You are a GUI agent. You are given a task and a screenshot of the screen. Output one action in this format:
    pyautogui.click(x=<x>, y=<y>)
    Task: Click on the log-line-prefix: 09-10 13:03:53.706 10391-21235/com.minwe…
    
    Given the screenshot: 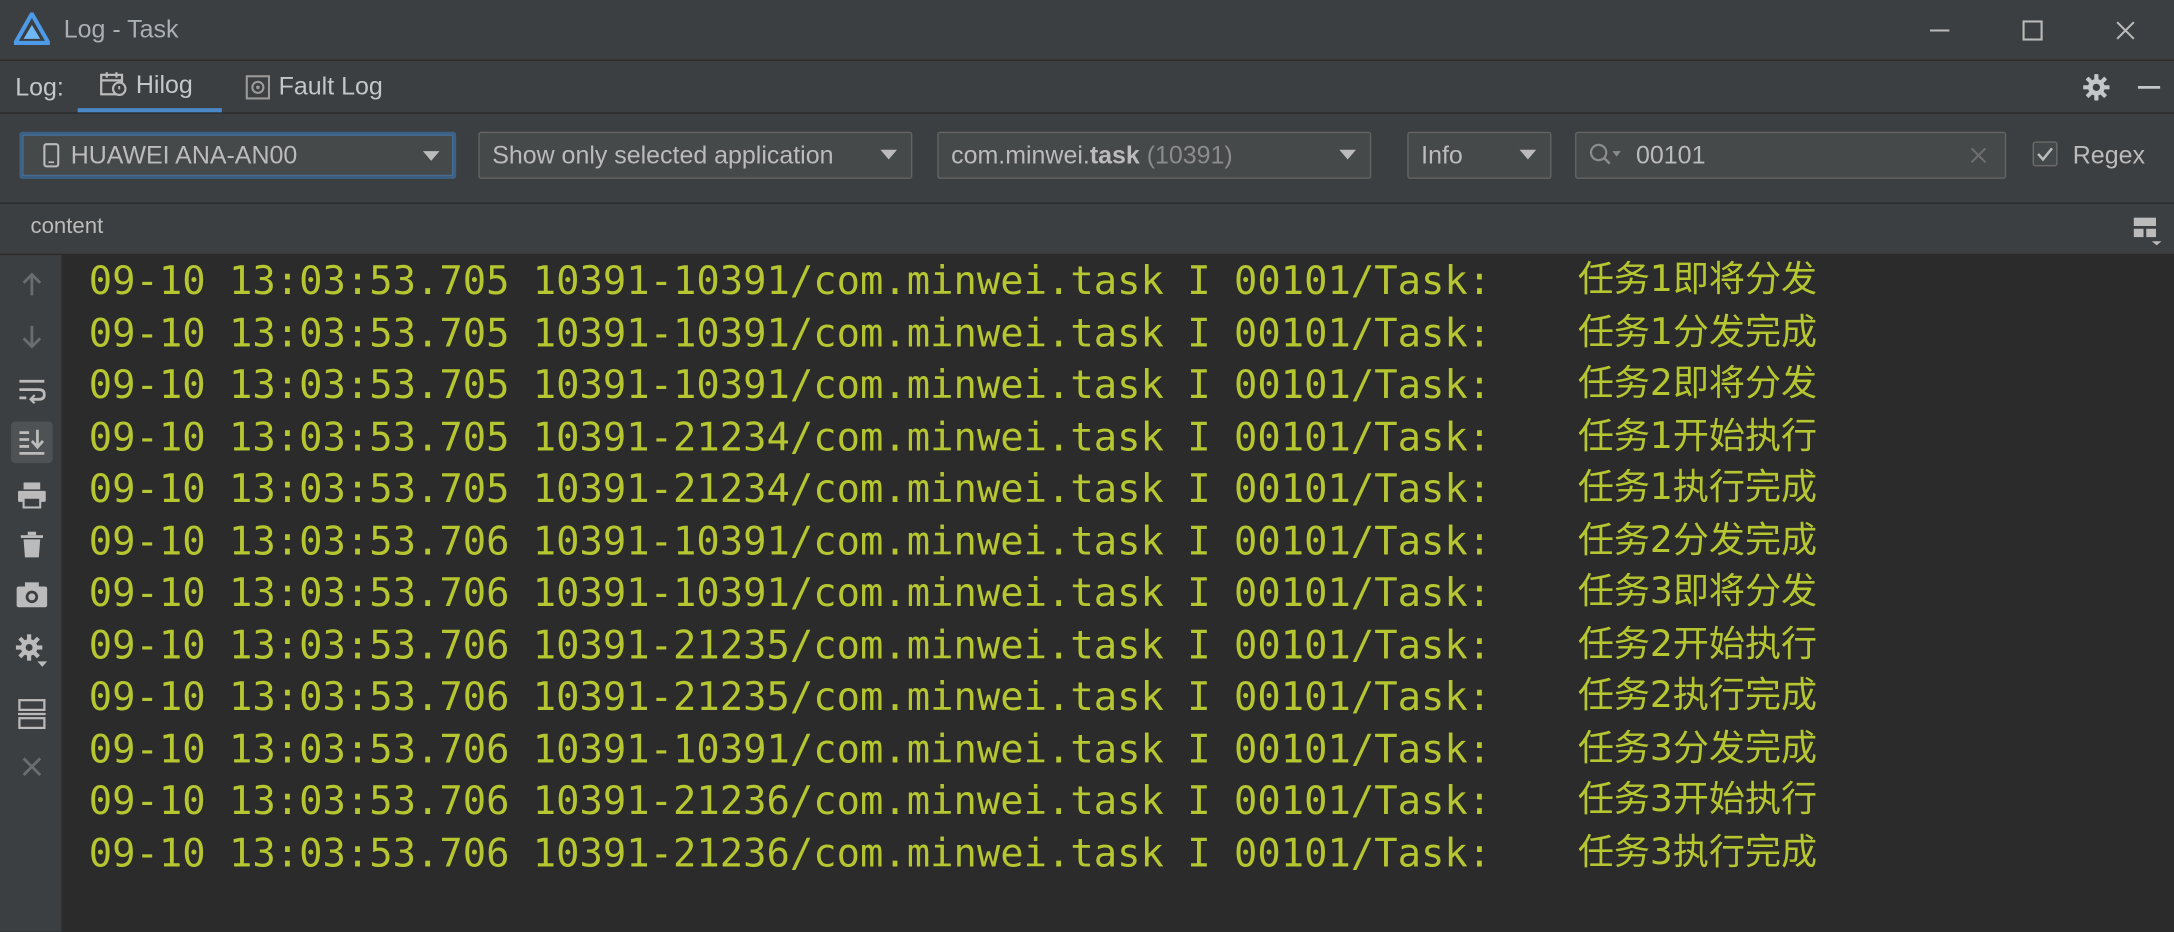 What is the action you would take?
    pyautogui.click(x=790, y=696)
    